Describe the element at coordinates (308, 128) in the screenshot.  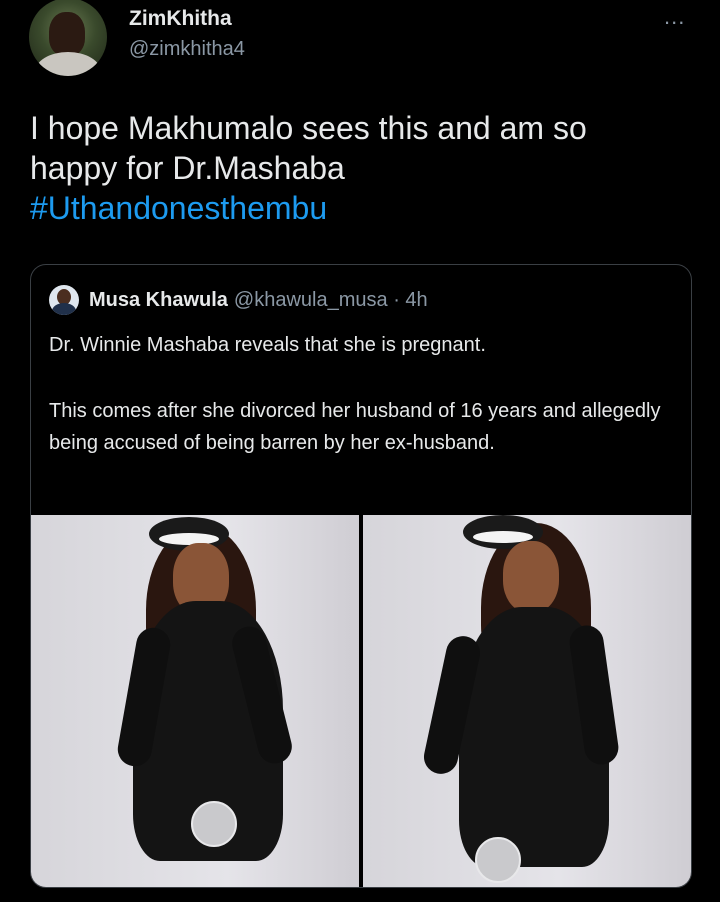
I see `tweet-text-line1: I hope Makhumalo sees this and am so` at that location.